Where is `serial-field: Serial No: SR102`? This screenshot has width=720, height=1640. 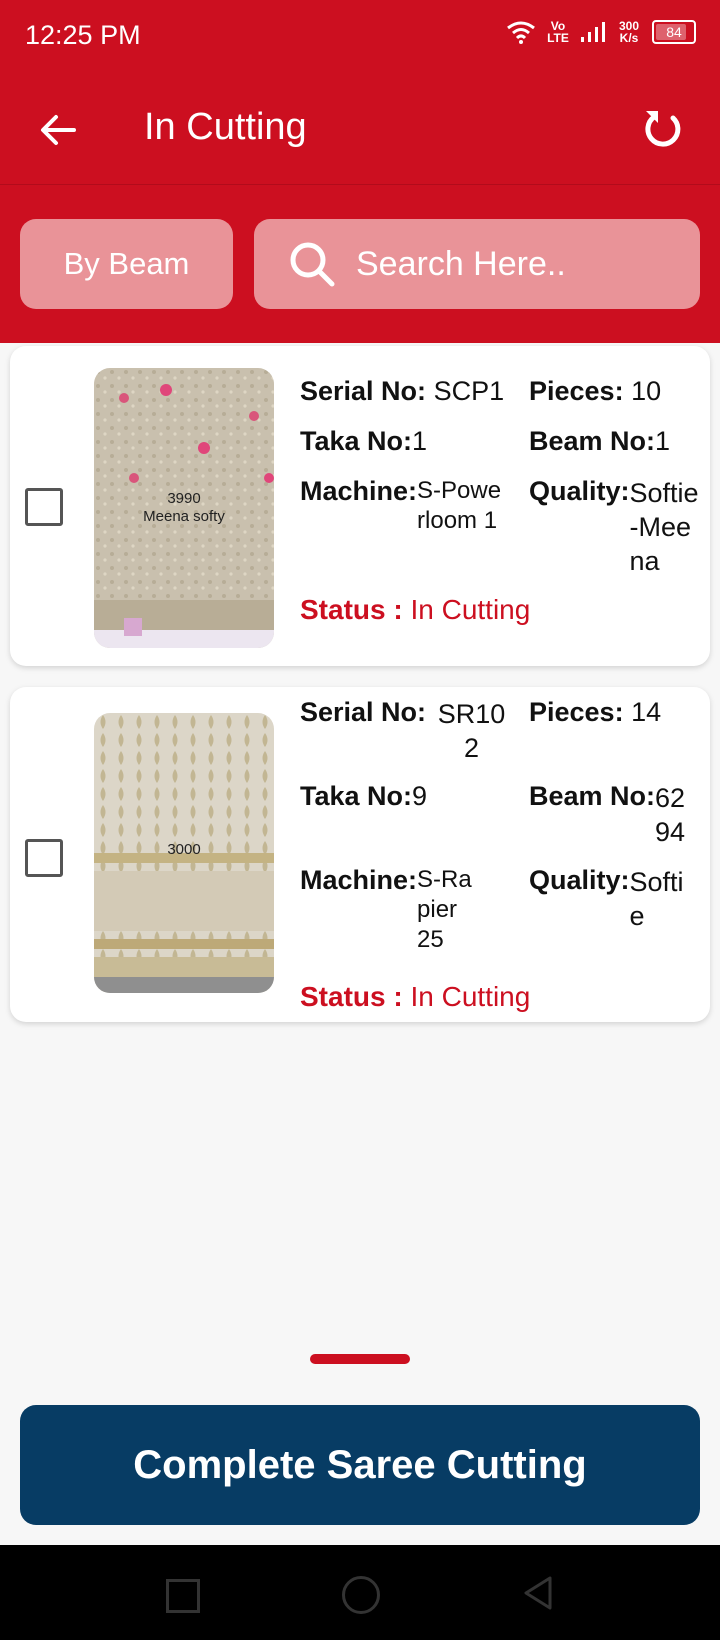
serial-field: Serial No: SR102 is located at coordinates (404, 731).